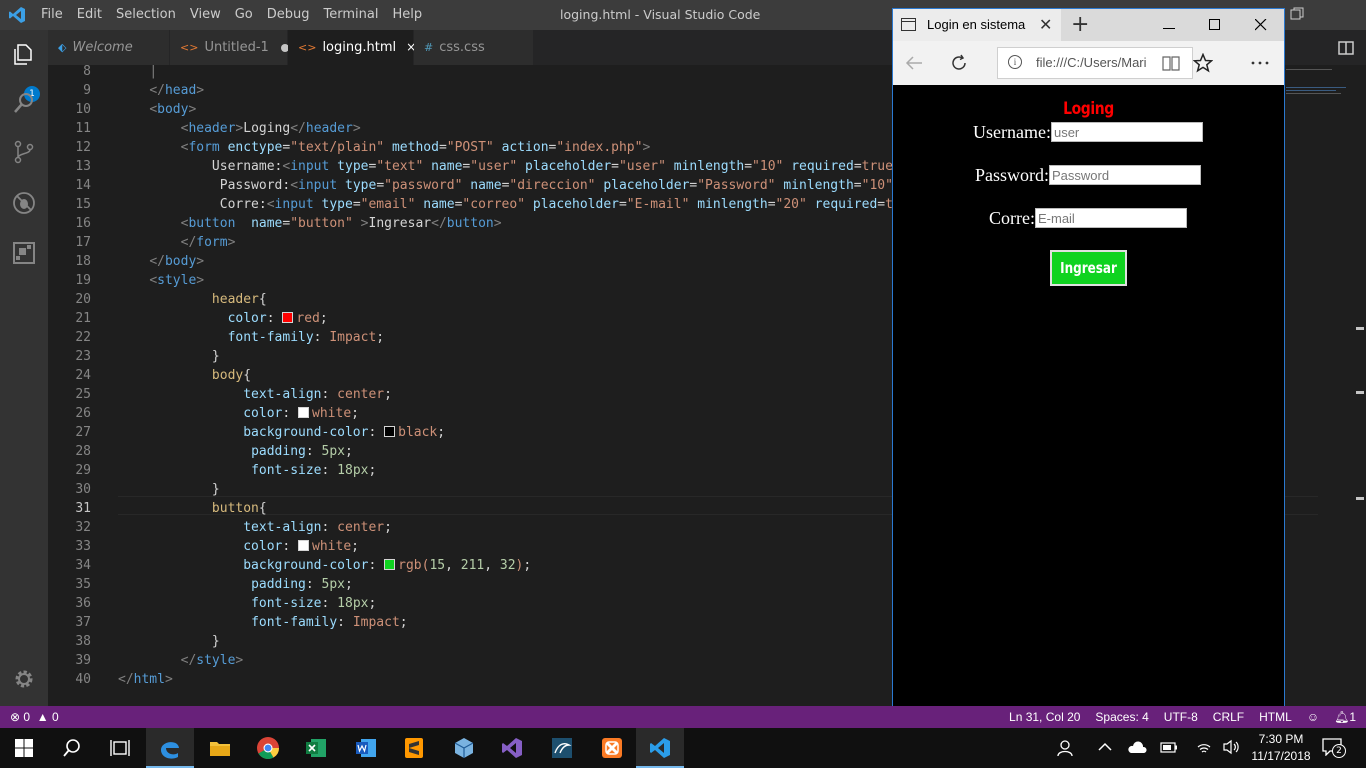 This screenshot has width=1366, height=768. What do you see at coordinates (220, 748) in the screenshot?
I see `file-explorer-icon` at bounding box center [220, 748].